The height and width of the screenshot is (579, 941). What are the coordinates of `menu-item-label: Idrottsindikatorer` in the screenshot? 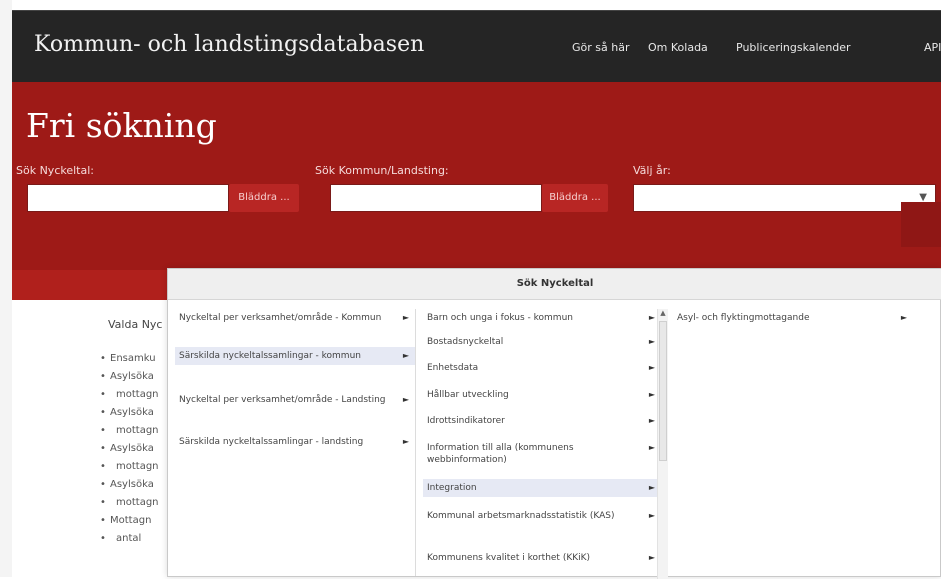 It's located at (466, 421).